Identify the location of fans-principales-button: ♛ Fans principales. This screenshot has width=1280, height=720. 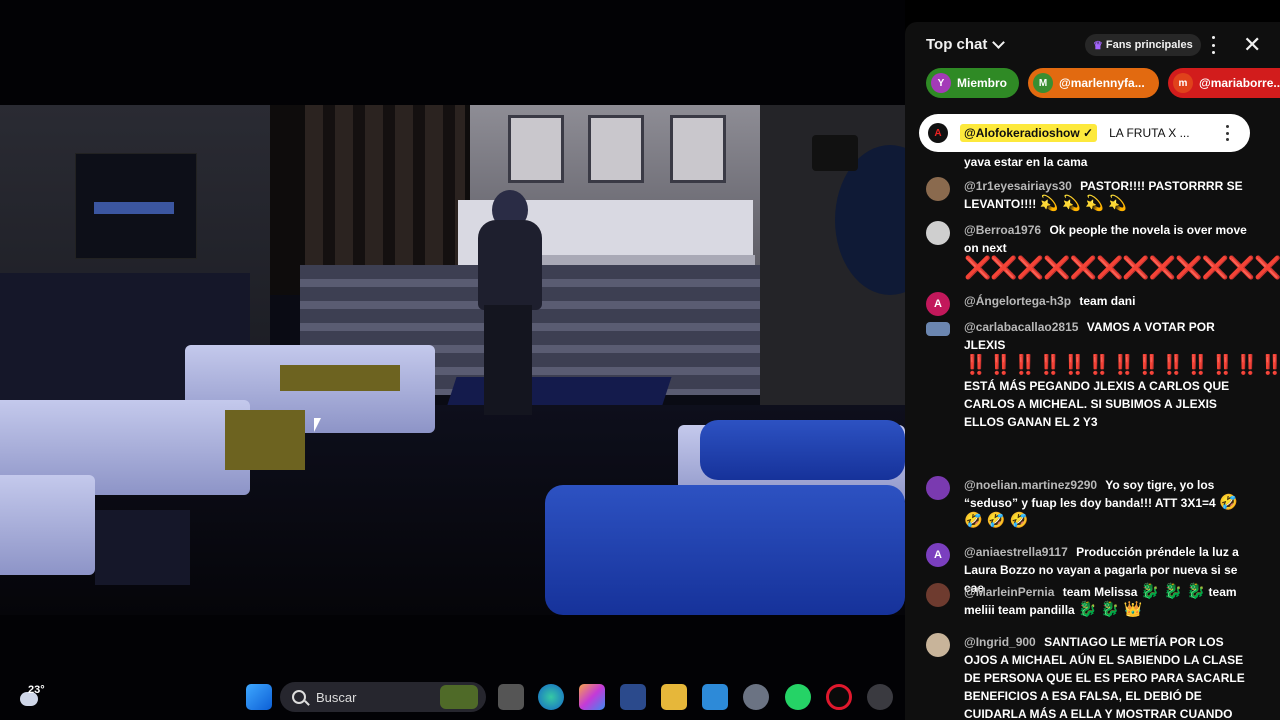
(1143, 45).